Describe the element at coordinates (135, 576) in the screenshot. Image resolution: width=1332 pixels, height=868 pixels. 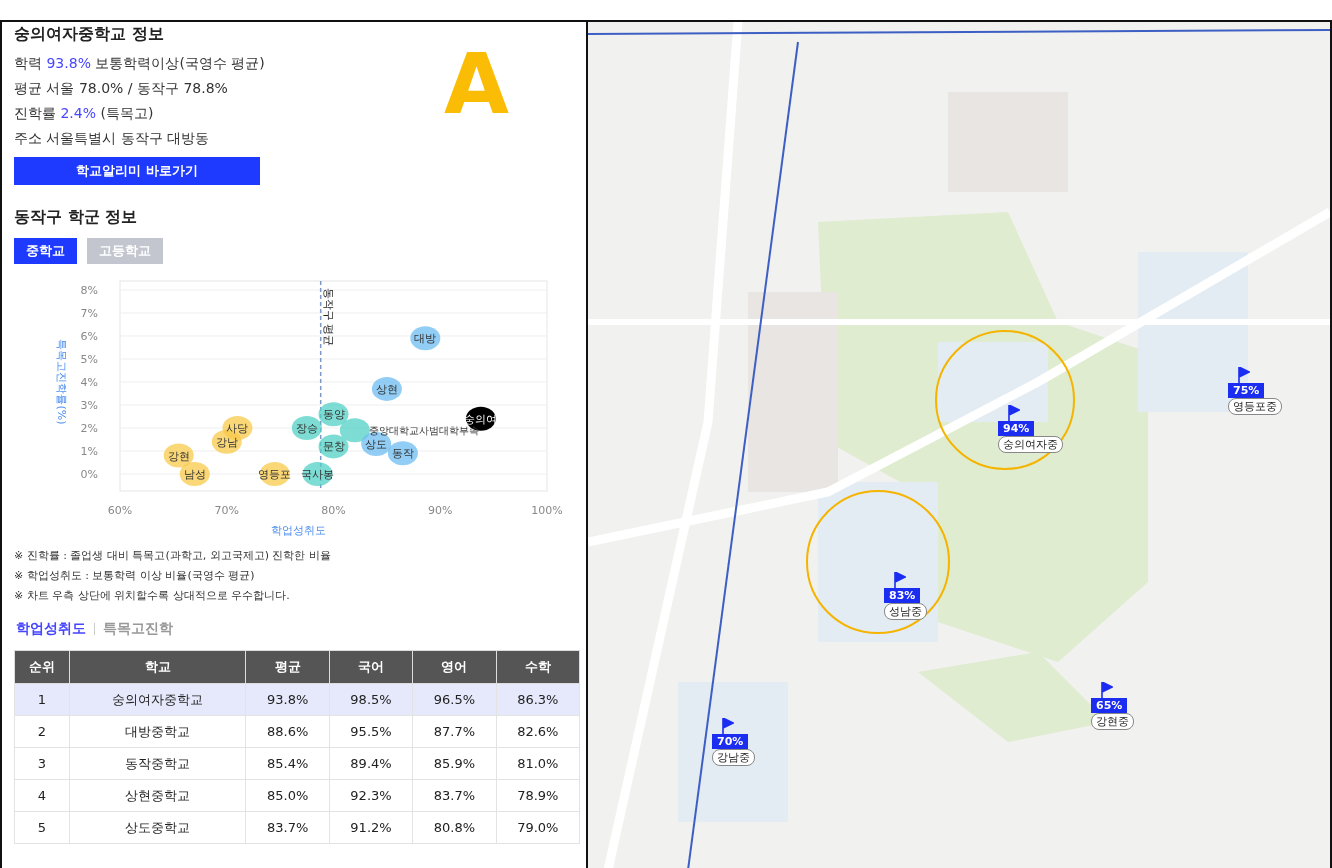
I see `footnote: ※ 학업성취도 : 보통학력 이상 비율(국영수 평균)` at that location.